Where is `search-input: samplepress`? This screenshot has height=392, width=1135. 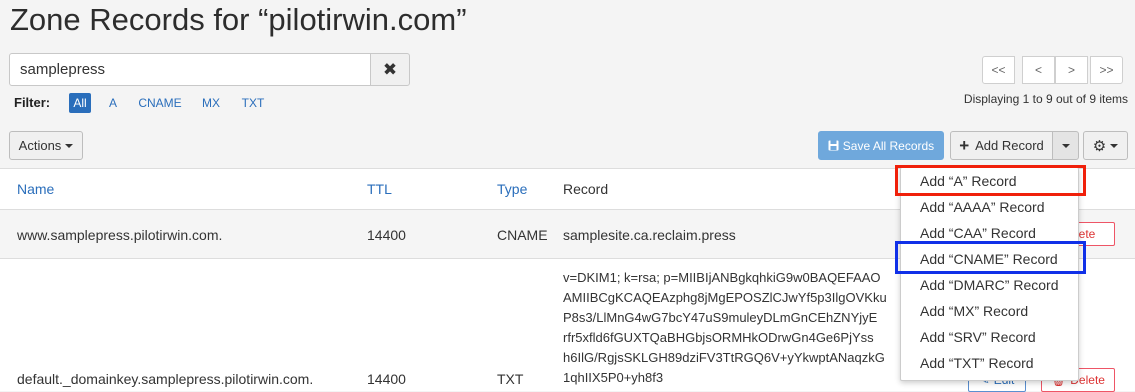
search-input: samplepress is located at coordinates (190, 69).